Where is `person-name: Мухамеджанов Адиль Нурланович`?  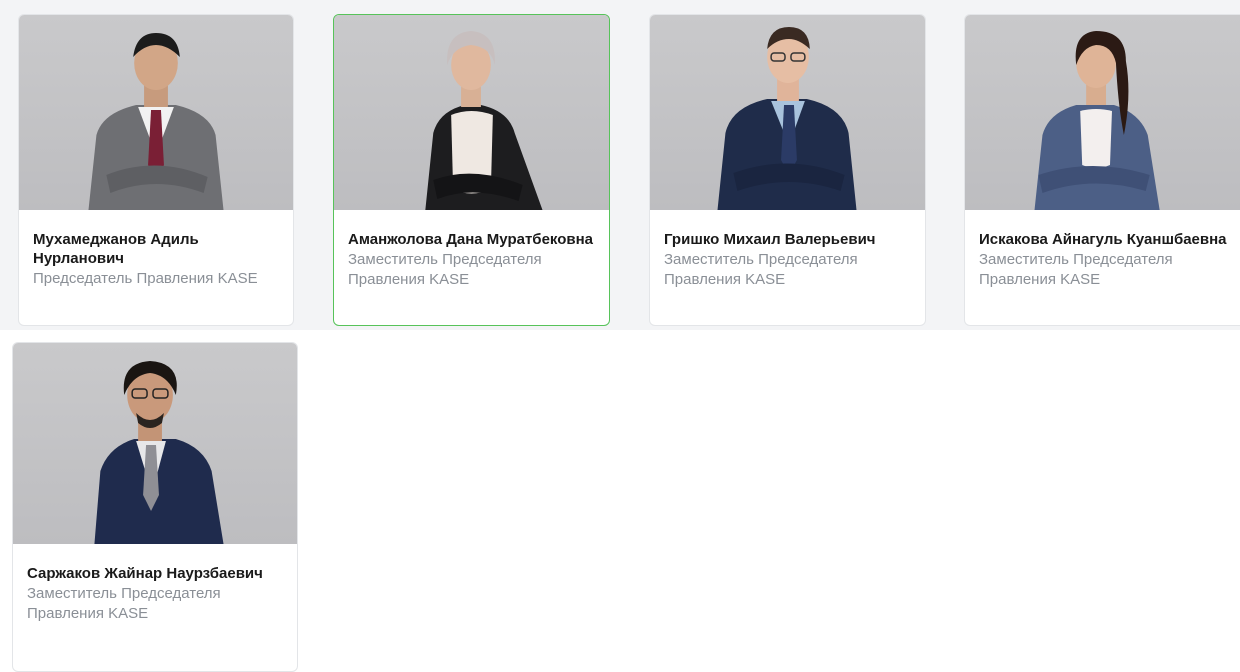 person-name: Мухамеджанов Адиль Нурланович is located at coordinates (116, 249).